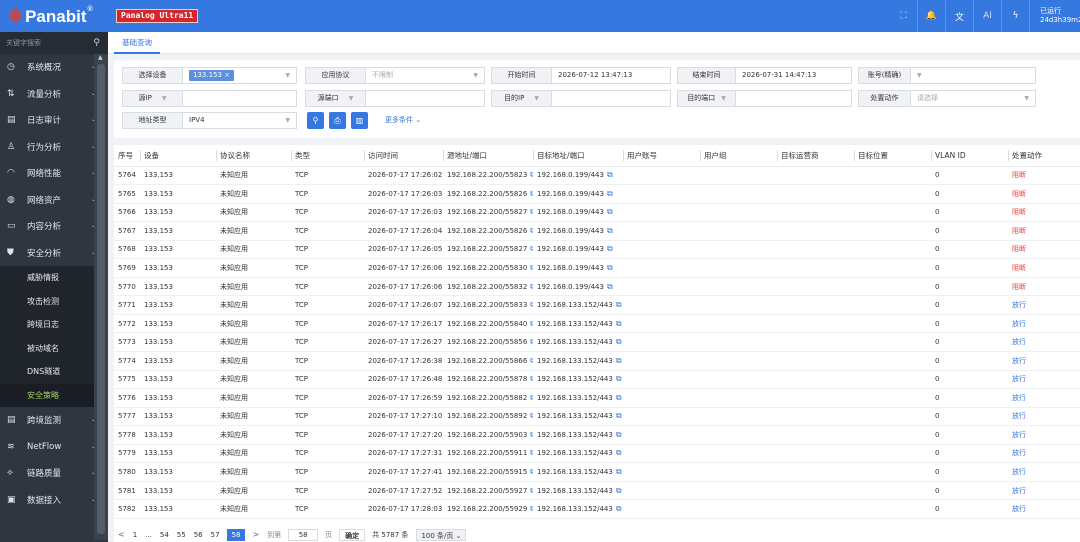 This screenshot has height=542, width=1080. I want to click on sidebar-item-b0: ▤跨境监测⌄, so click(54, 420).